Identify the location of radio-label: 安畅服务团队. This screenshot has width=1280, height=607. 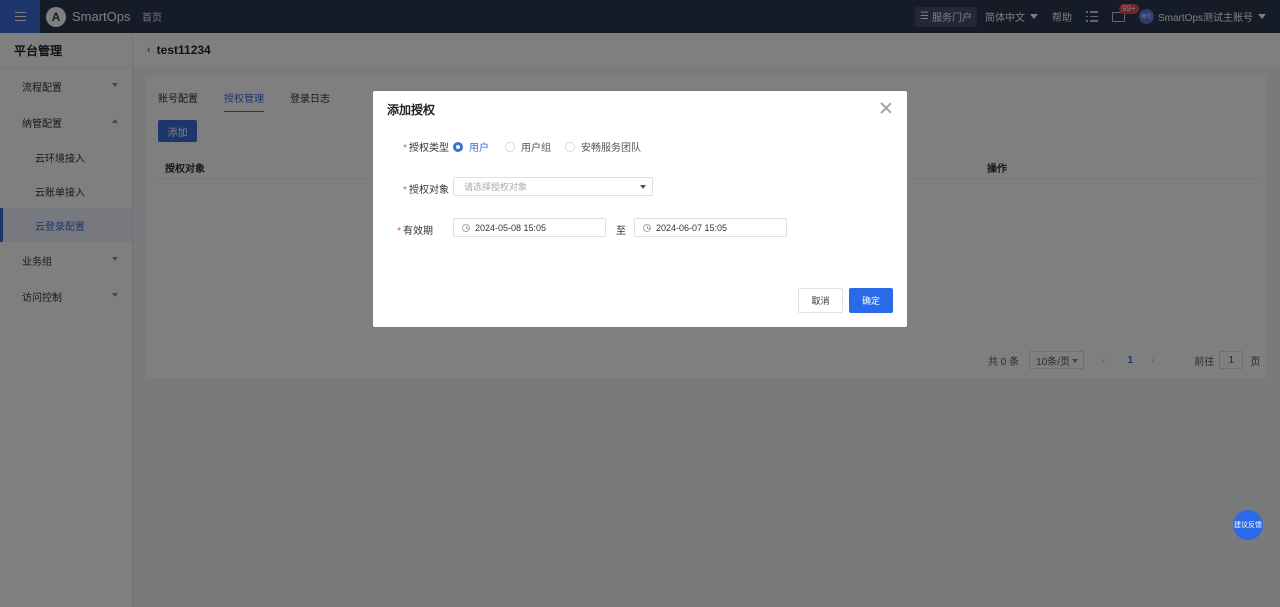
(611, 148).